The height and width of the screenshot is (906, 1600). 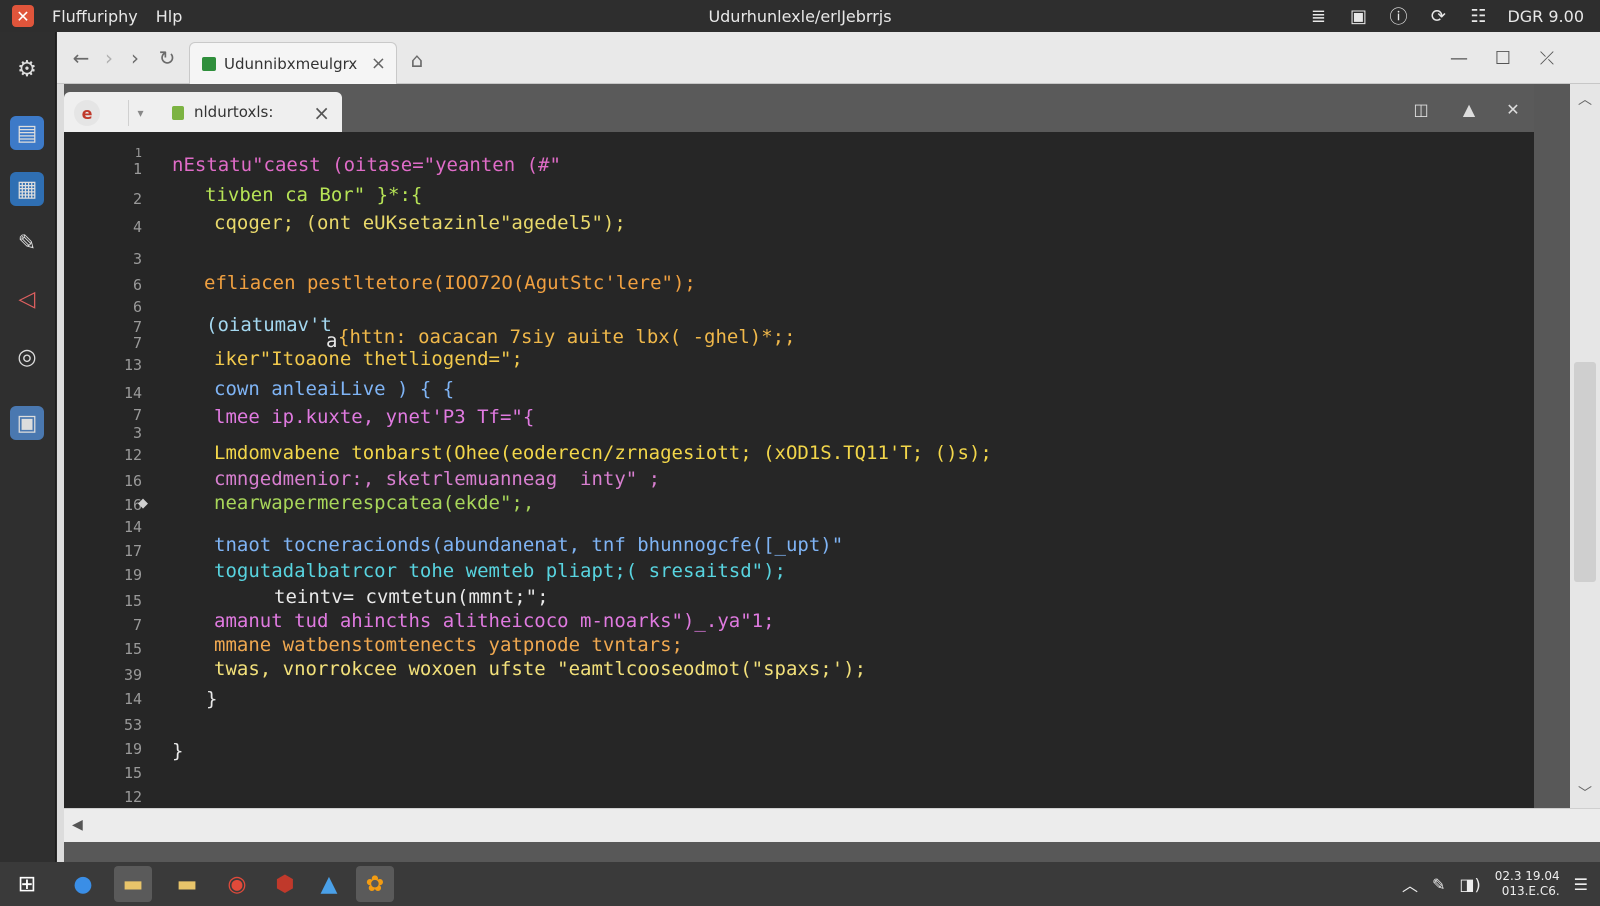 What do you see at coordinates (411, 597) in the screenshot?
I see `code-line: teintv= cvmtetun(mmnt;";` at bounding box center [411, 597].